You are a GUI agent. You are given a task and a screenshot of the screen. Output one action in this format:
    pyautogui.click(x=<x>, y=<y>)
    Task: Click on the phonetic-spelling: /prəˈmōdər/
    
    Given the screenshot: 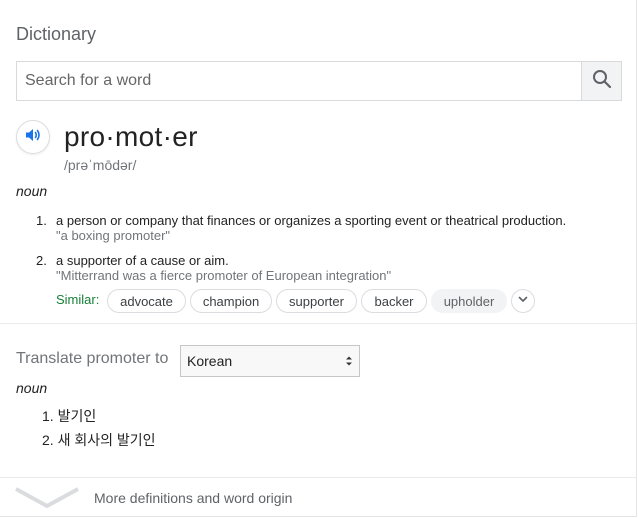 What is the action you would take?
    pyautogui.click(x=100, y=165)
    